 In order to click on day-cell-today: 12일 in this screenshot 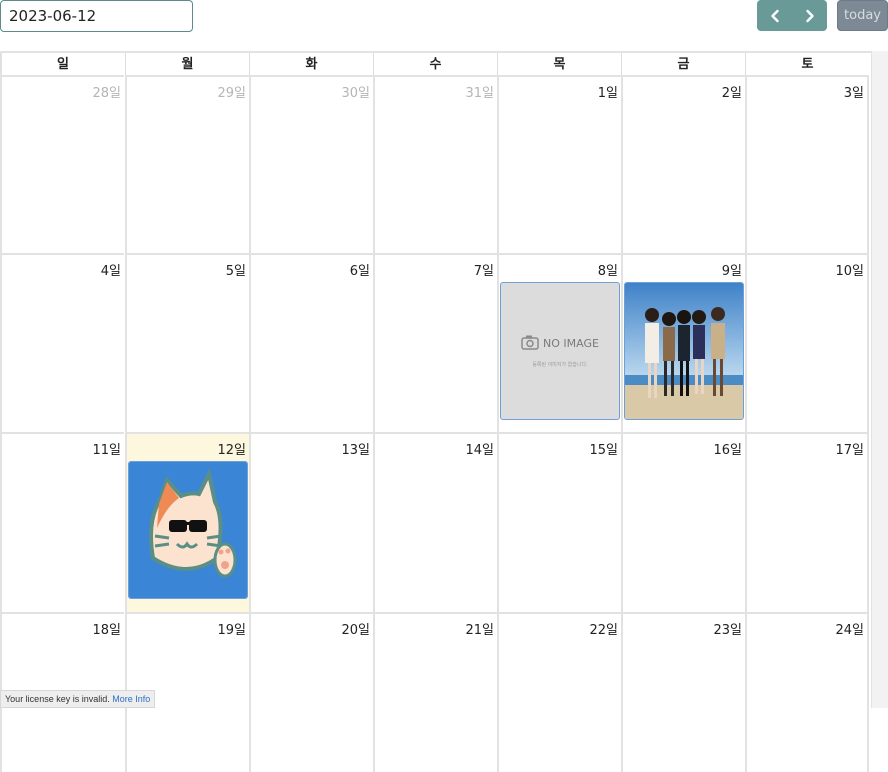, I will do `click(187, 522)`.